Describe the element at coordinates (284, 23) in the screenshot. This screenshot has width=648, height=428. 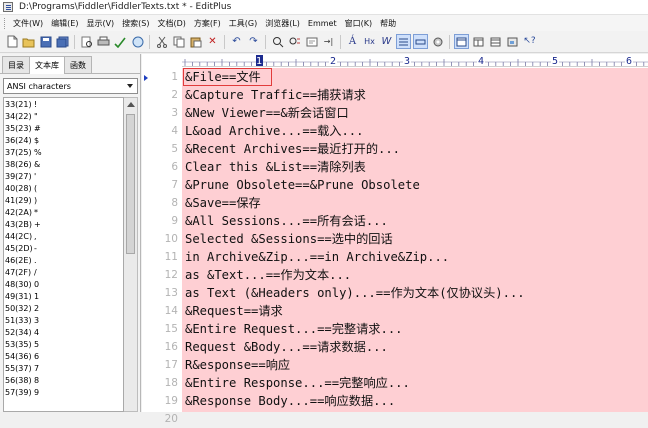
I see `menu-browser: 浏览器(L)` at that location.